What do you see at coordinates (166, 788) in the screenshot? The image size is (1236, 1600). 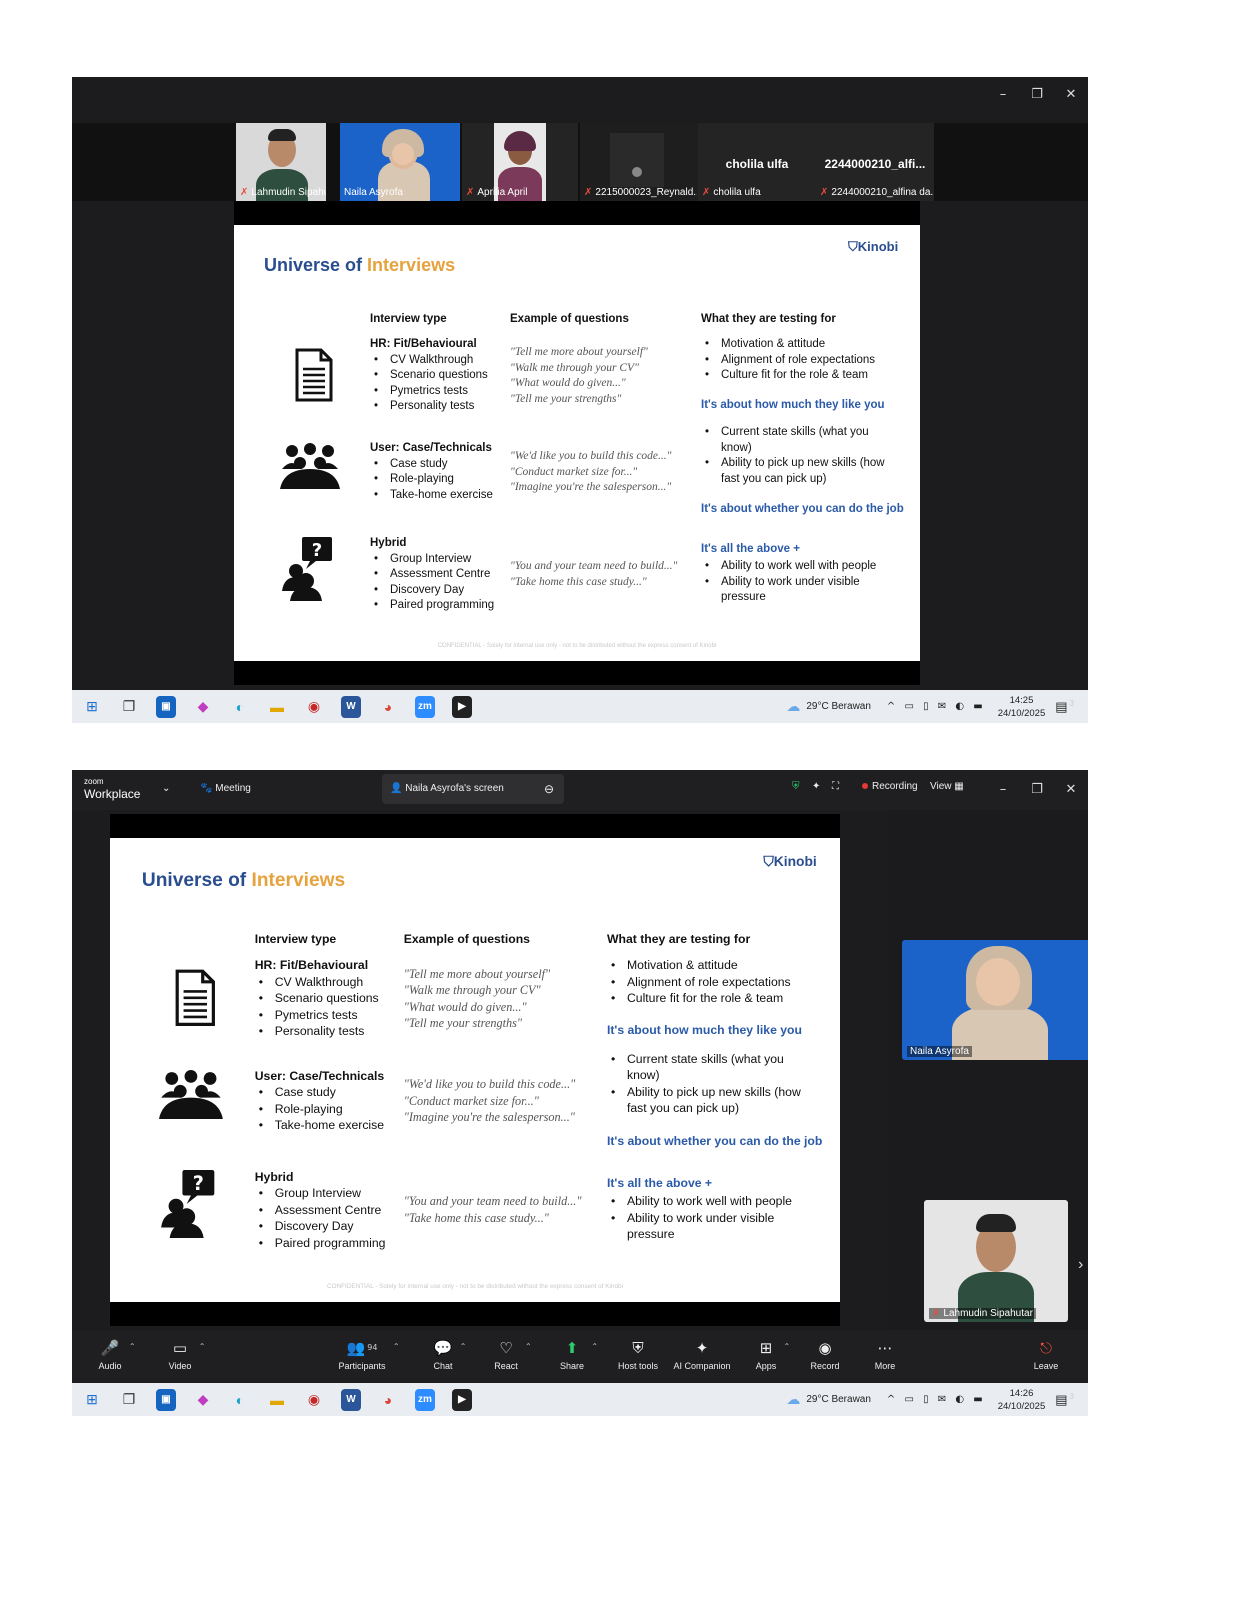 I see `chevron-down-icon: ⌄` at bounding box center [166, 788].